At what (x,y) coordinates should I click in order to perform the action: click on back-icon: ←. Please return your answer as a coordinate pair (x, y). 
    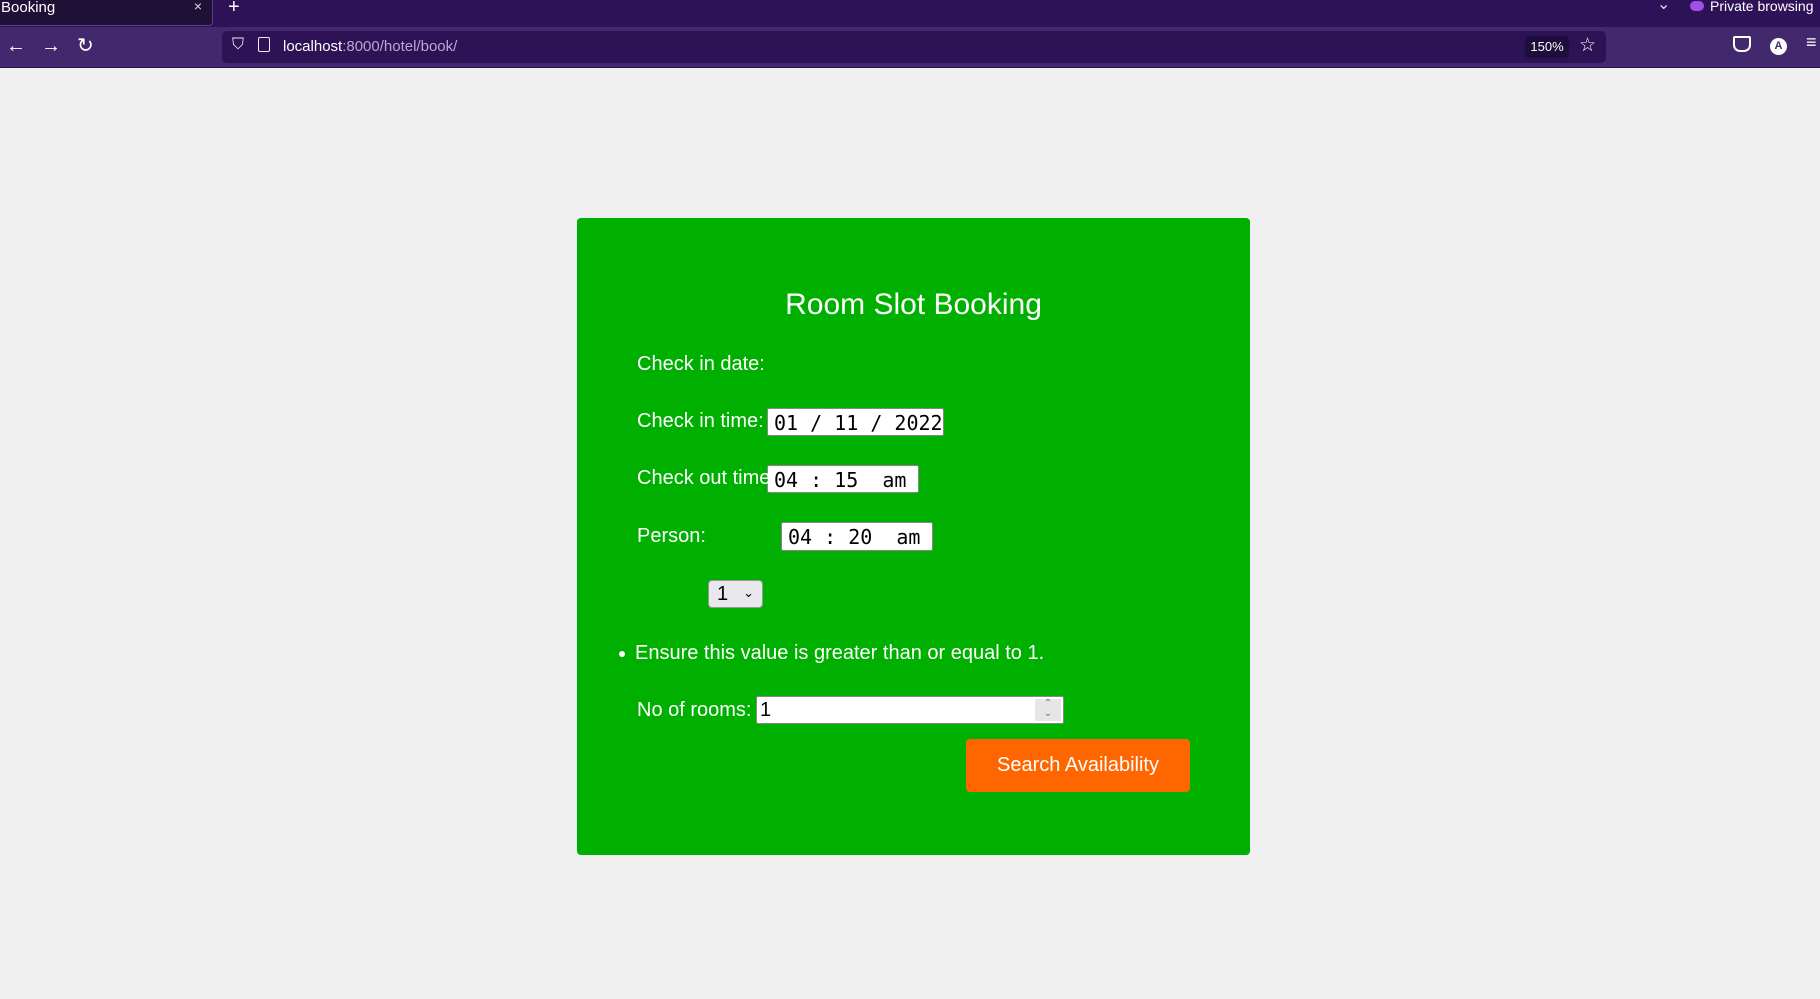
    Looking at the image, I should click on (16, 46).